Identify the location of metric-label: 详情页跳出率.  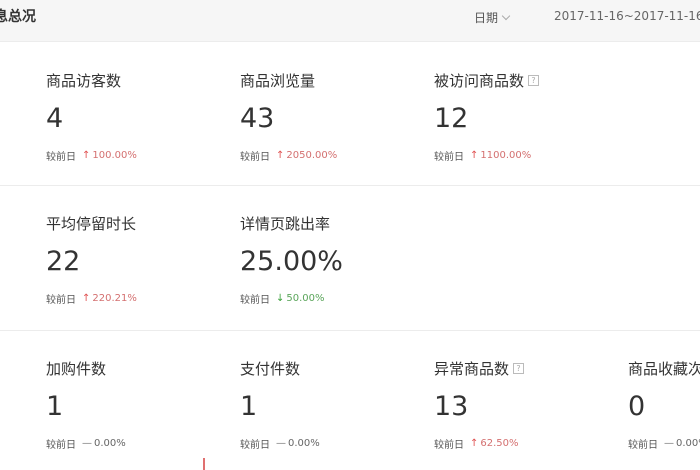
(285, 224).